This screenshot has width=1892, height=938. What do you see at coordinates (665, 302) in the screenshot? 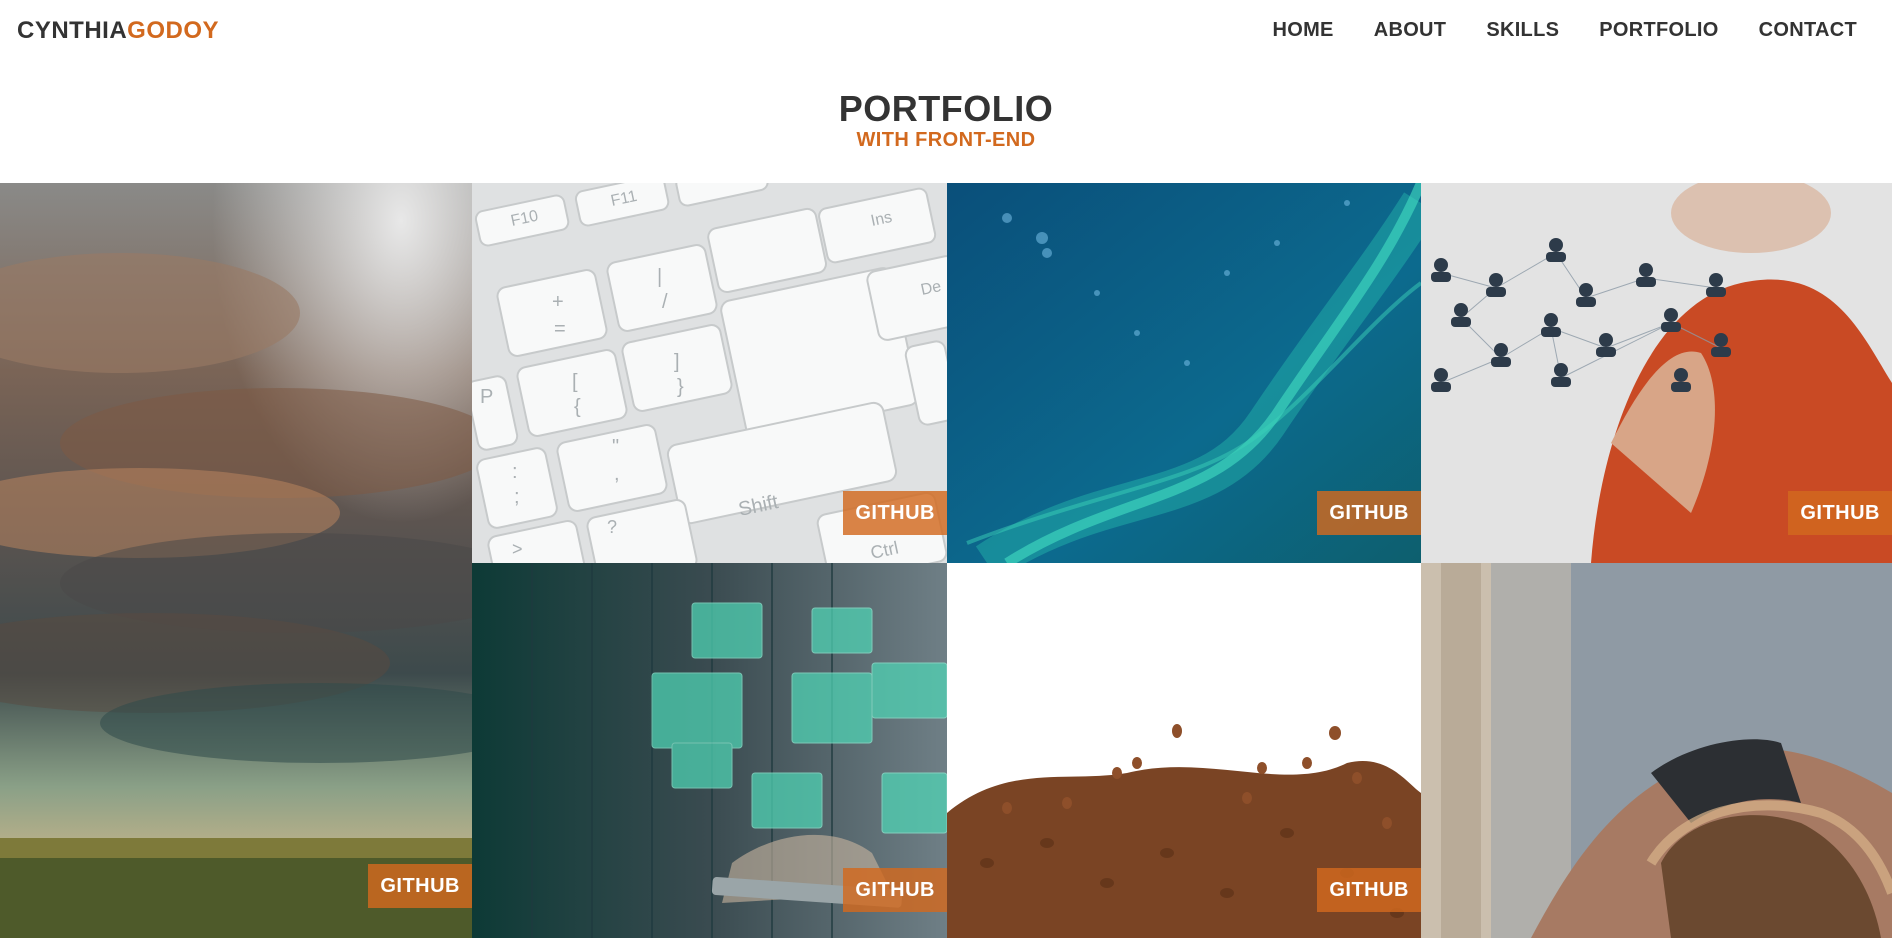
I see `key-slash: /` at bounding box center [665, 302].